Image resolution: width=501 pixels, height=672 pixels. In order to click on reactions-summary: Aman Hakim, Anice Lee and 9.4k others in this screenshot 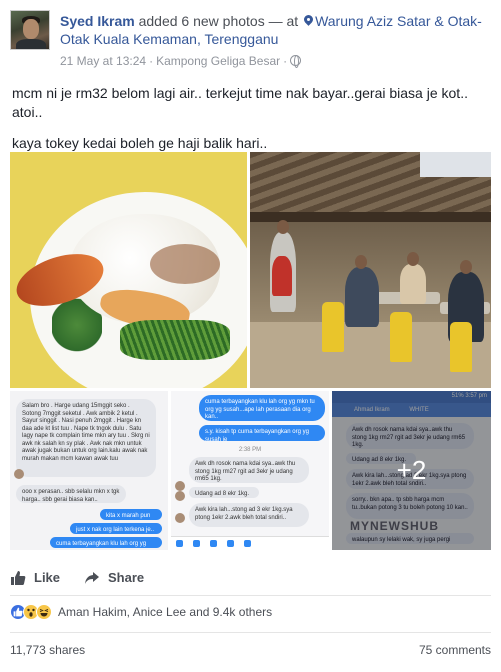, I will do `click(250, 612)`.